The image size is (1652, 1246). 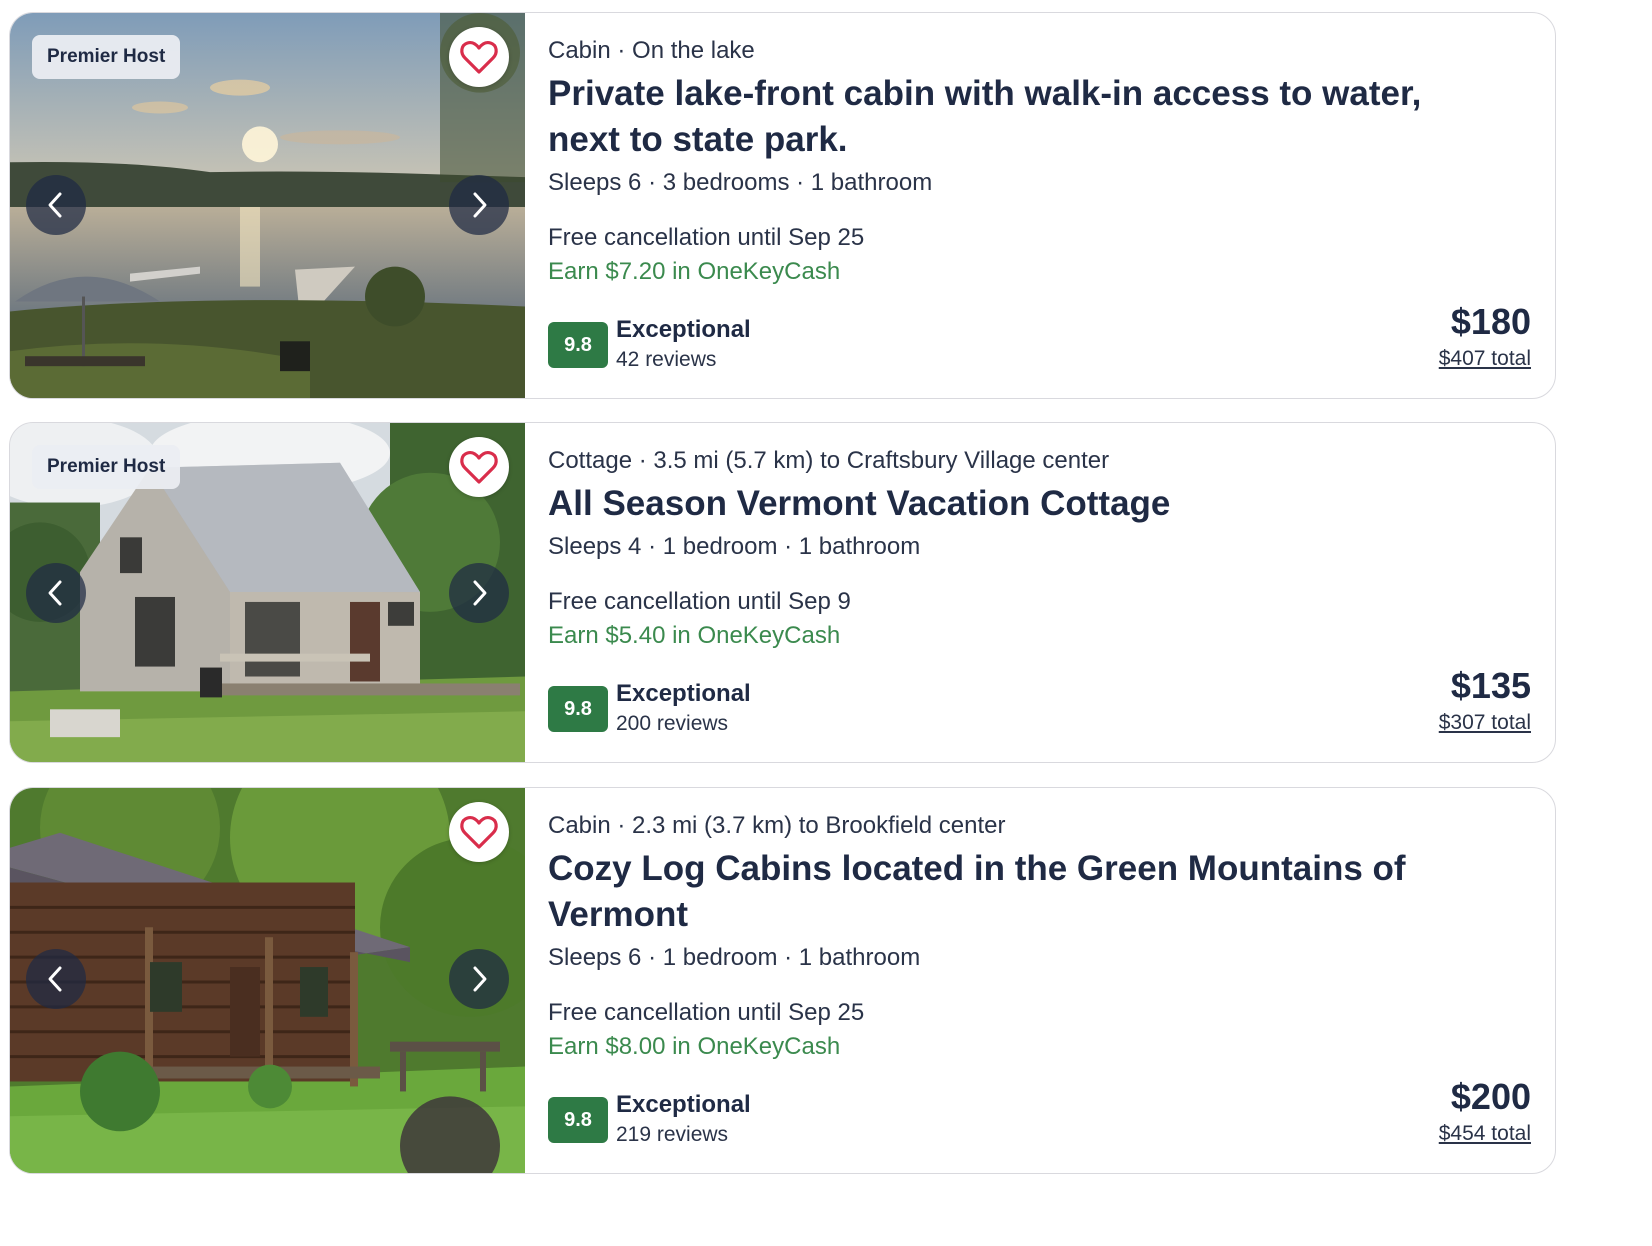 What do you see at coordinates (694, 271) in the screenshot?
I see `onekeycash-reward: Earn $7.20 in OneKeyCash` at bounding box center [694, 271].